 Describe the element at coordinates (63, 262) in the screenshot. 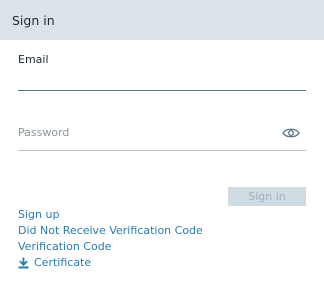

I see `certificate-label: Certificate` at that location.